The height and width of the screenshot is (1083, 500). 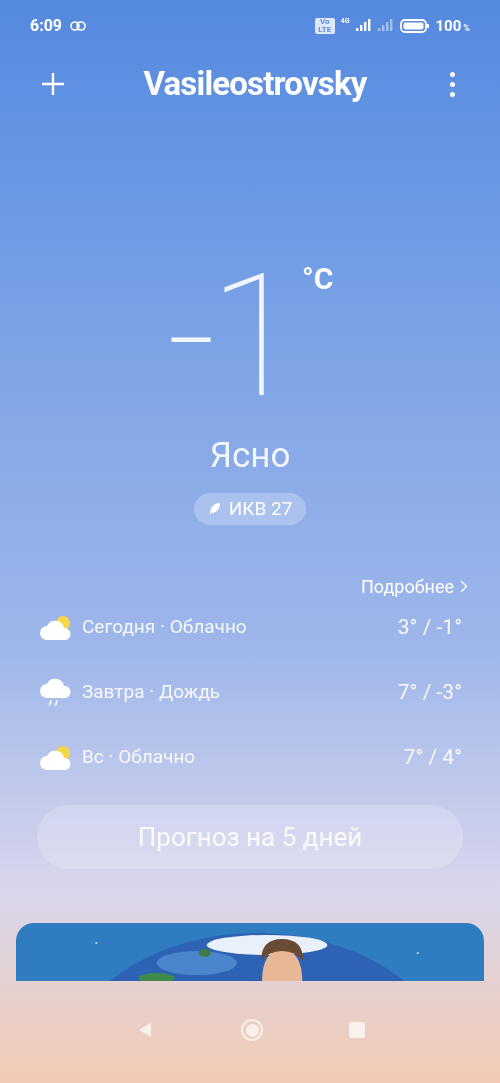 What do you see at coordinates (429, 627) in the screenshot?
I see `temperature-range: 3° / -1°` at bounding box center [429, 627].